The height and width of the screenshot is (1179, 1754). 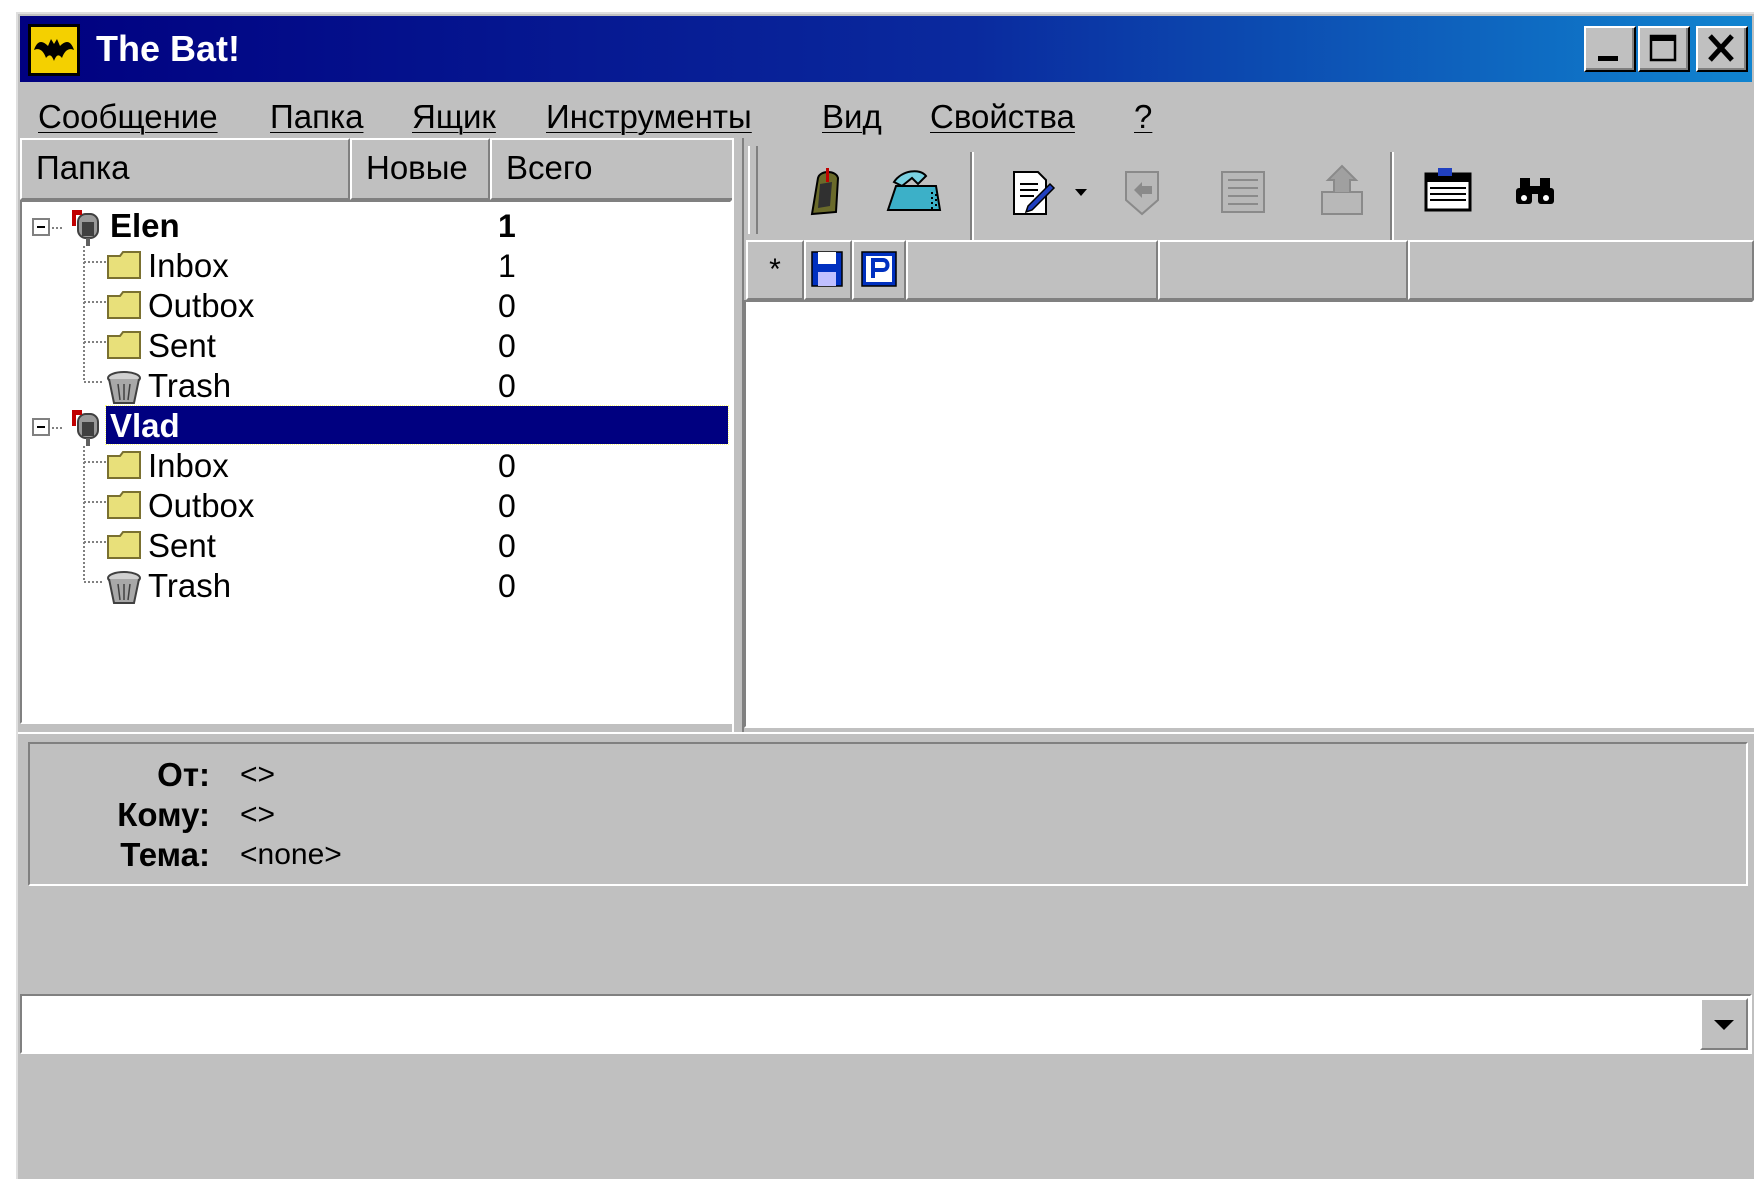 I want to click on new-message-button, so click(x=1032, y=193).